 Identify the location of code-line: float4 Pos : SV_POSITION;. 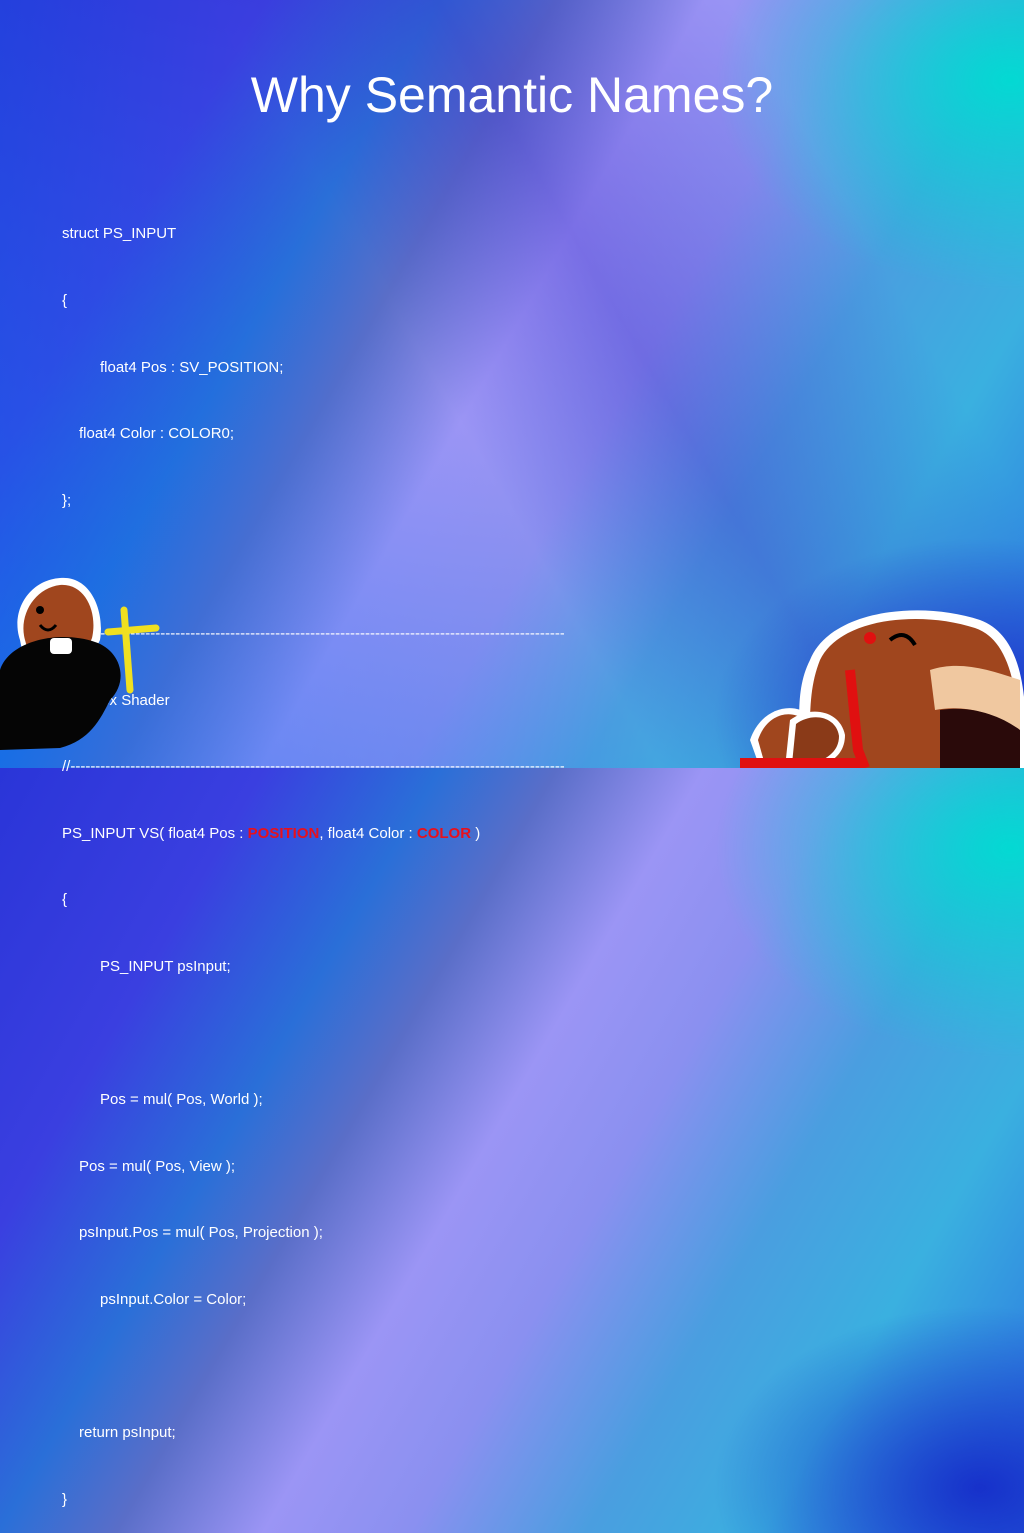
(192, 367).